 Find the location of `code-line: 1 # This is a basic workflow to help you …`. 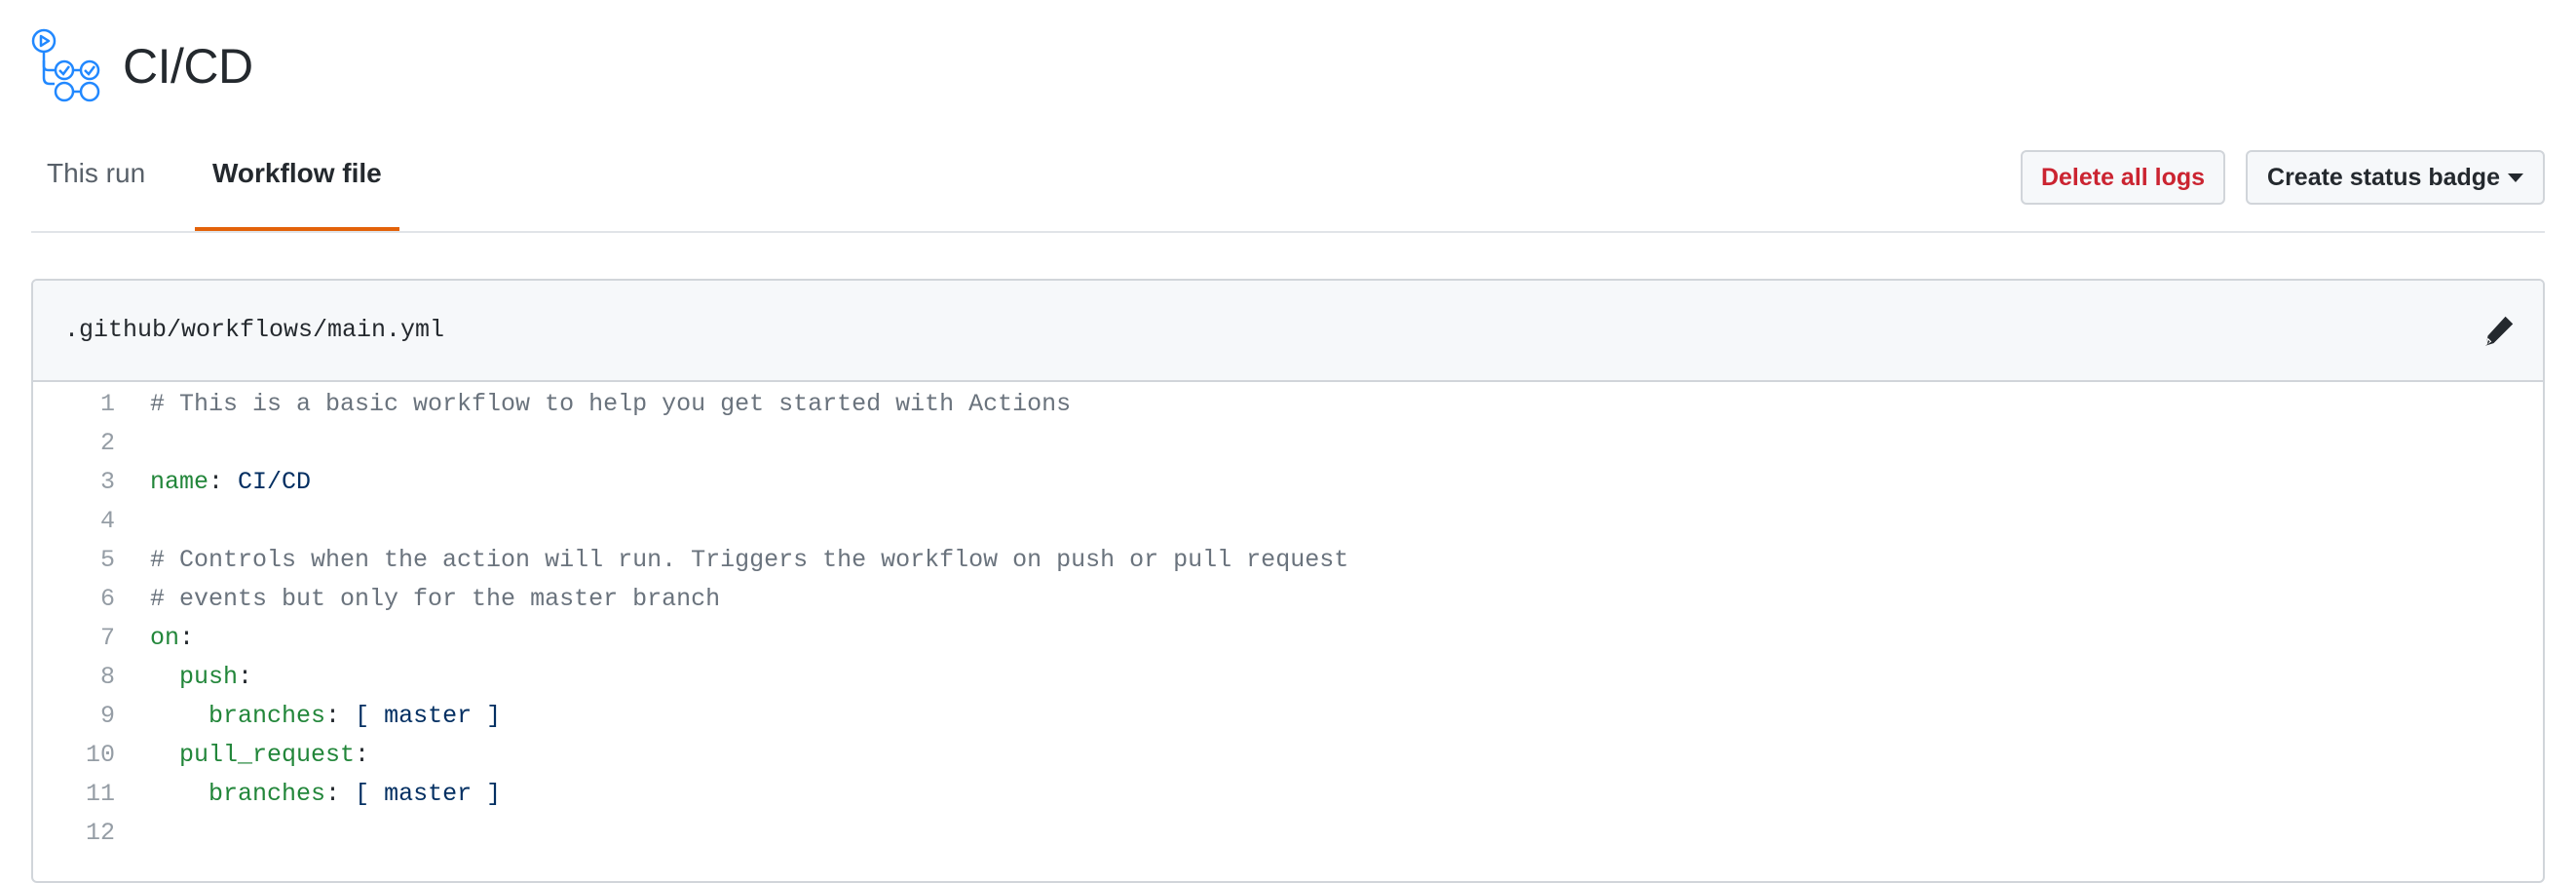

code-line: 1 # This is a basic workflow to help you … is located at coordinates (1288, 403).